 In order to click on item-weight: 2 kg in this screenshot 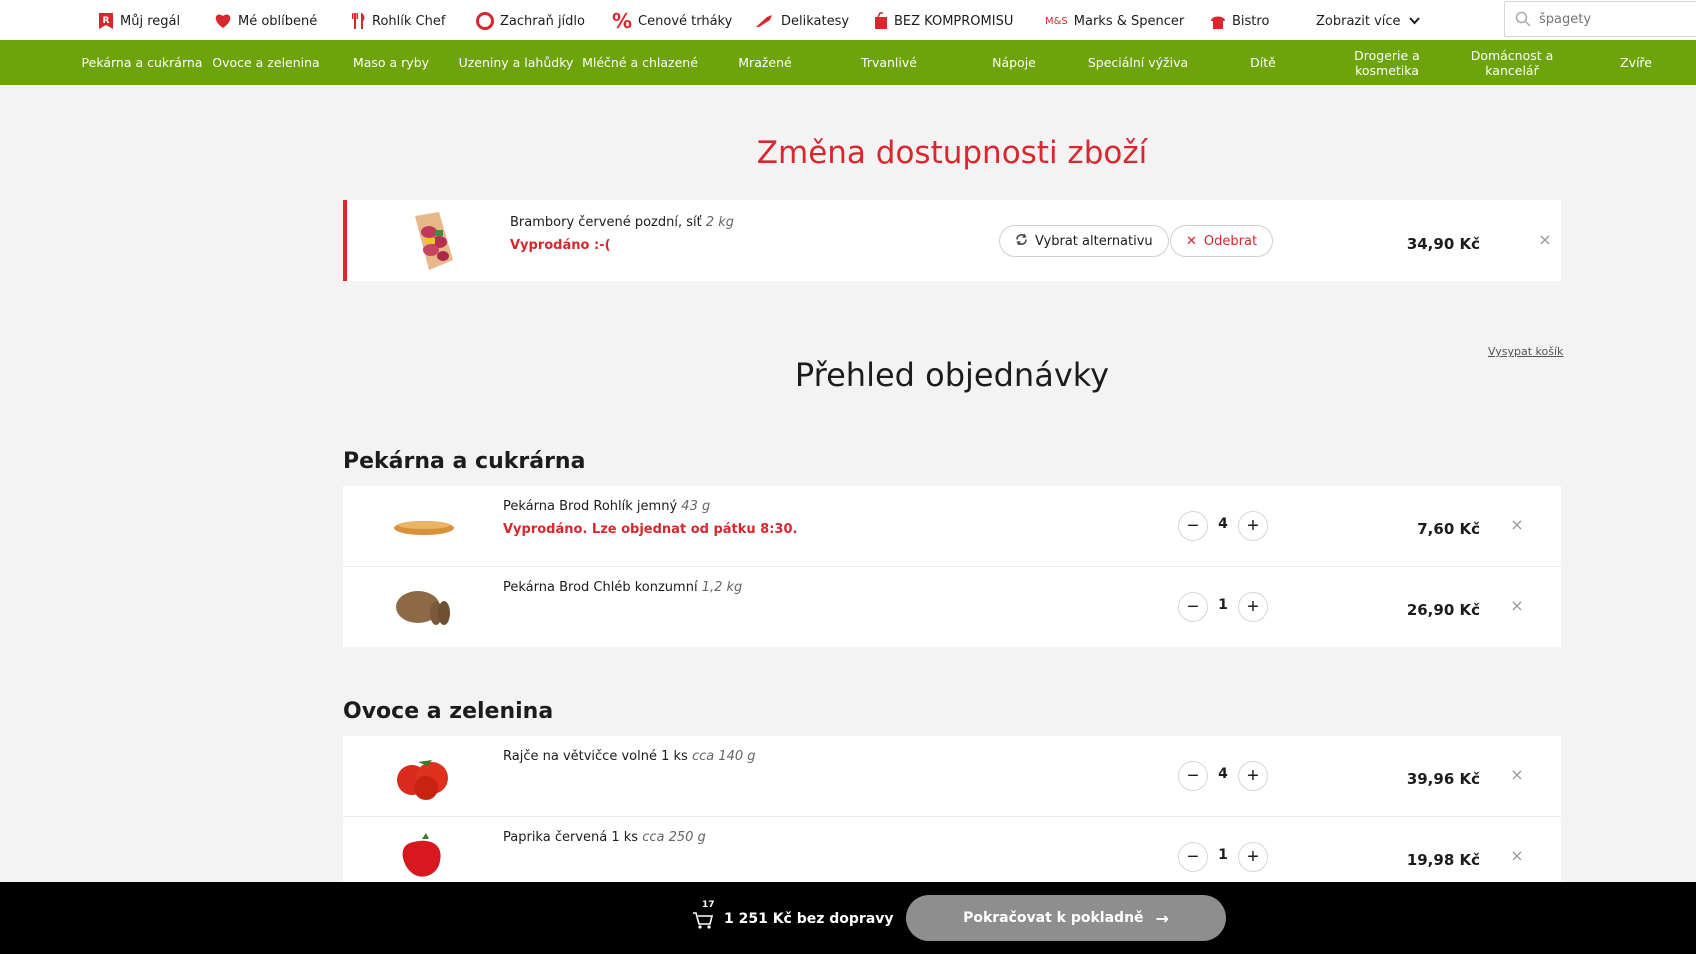, I will do `click(720, 222)`.